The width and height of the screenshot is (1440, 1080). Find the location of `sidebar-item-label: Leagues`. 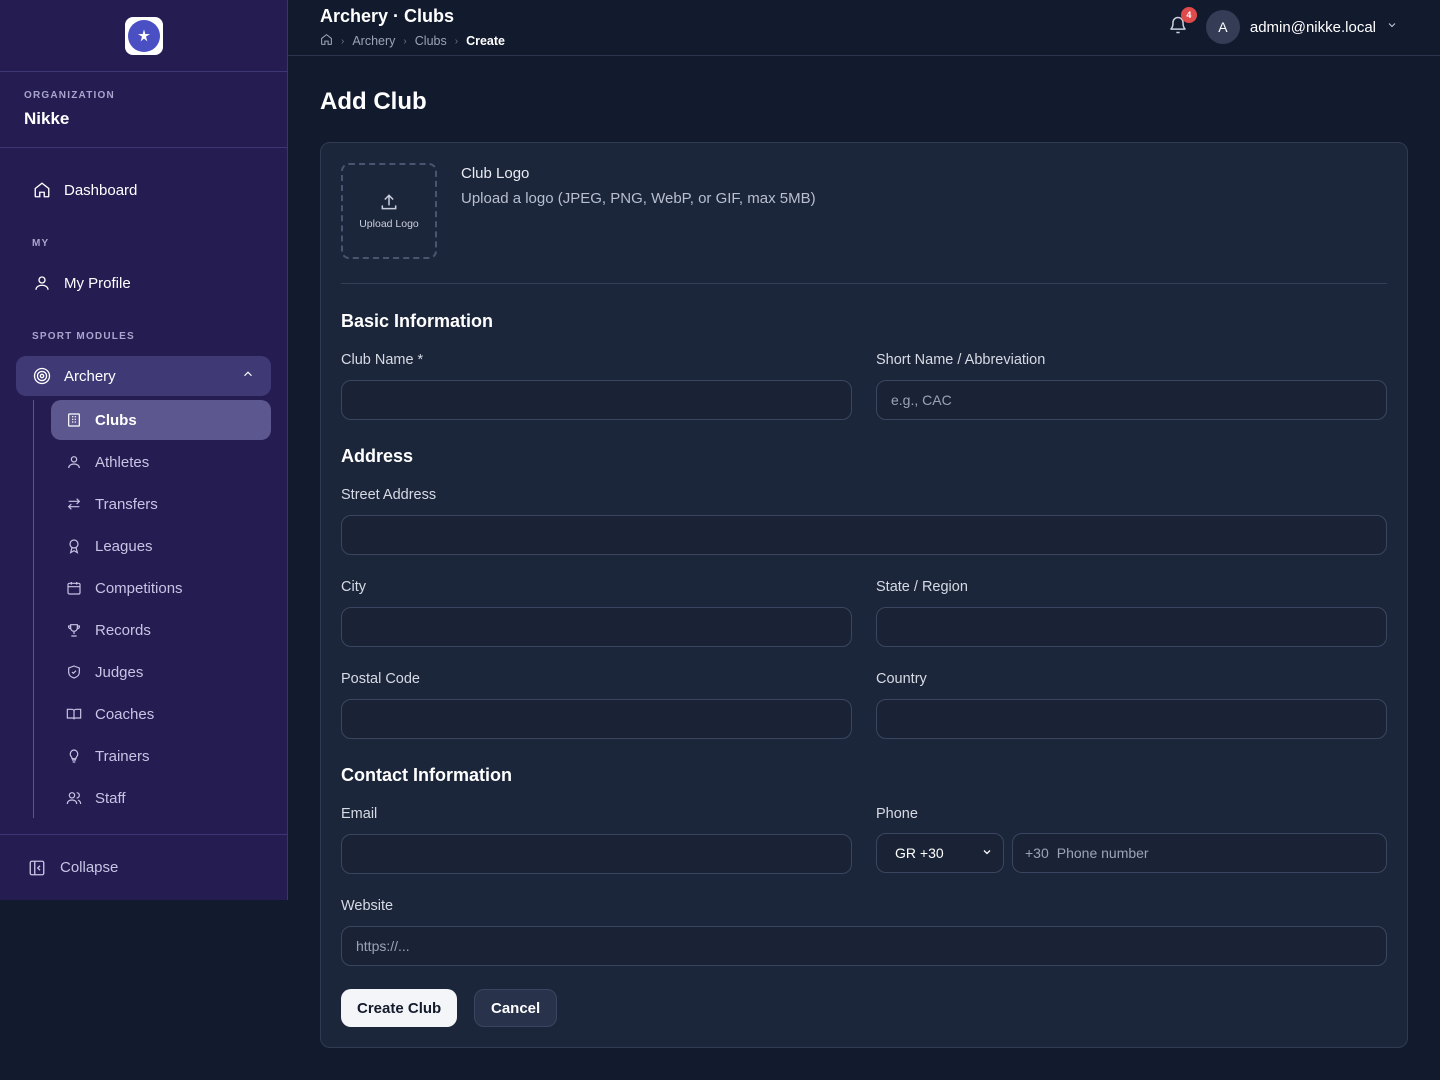

sidebar-item-label: Leagues is located at coordinates (124, 546).